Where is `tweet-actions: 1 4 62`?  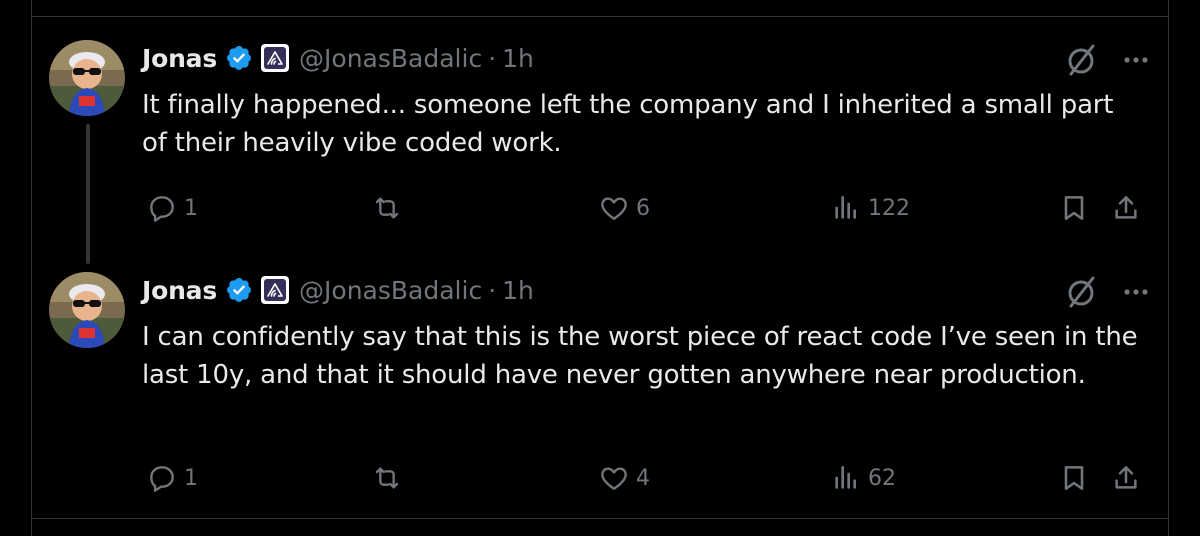
tweet-actions: 1 4 62 is located at coordinates (652, 478).